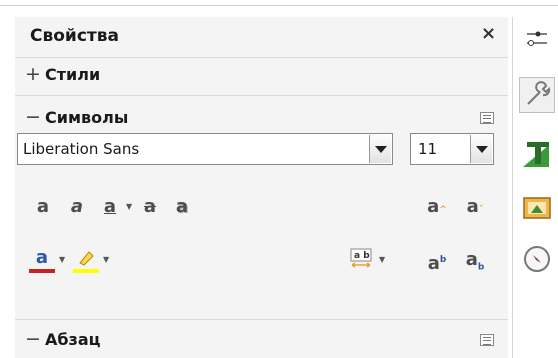  Describe the element at coordinates (437, 207) in the screenshot. I see `grow-font-icon: a^` at that location.